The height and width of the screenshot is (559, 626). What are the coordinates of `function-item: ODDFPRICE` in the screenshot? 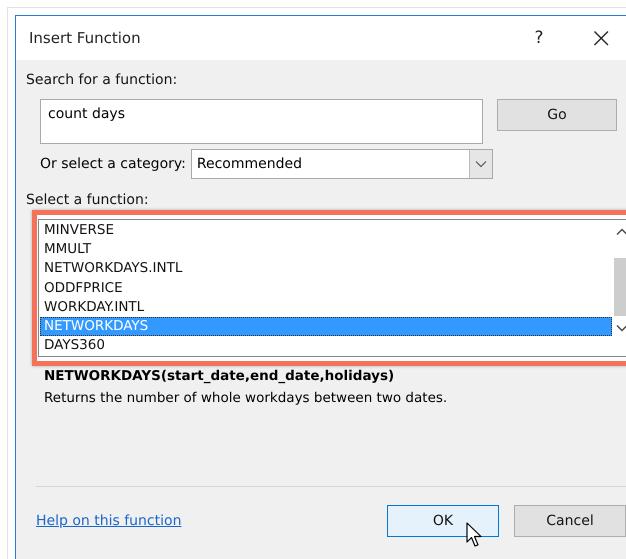 It's located at (326, 288).